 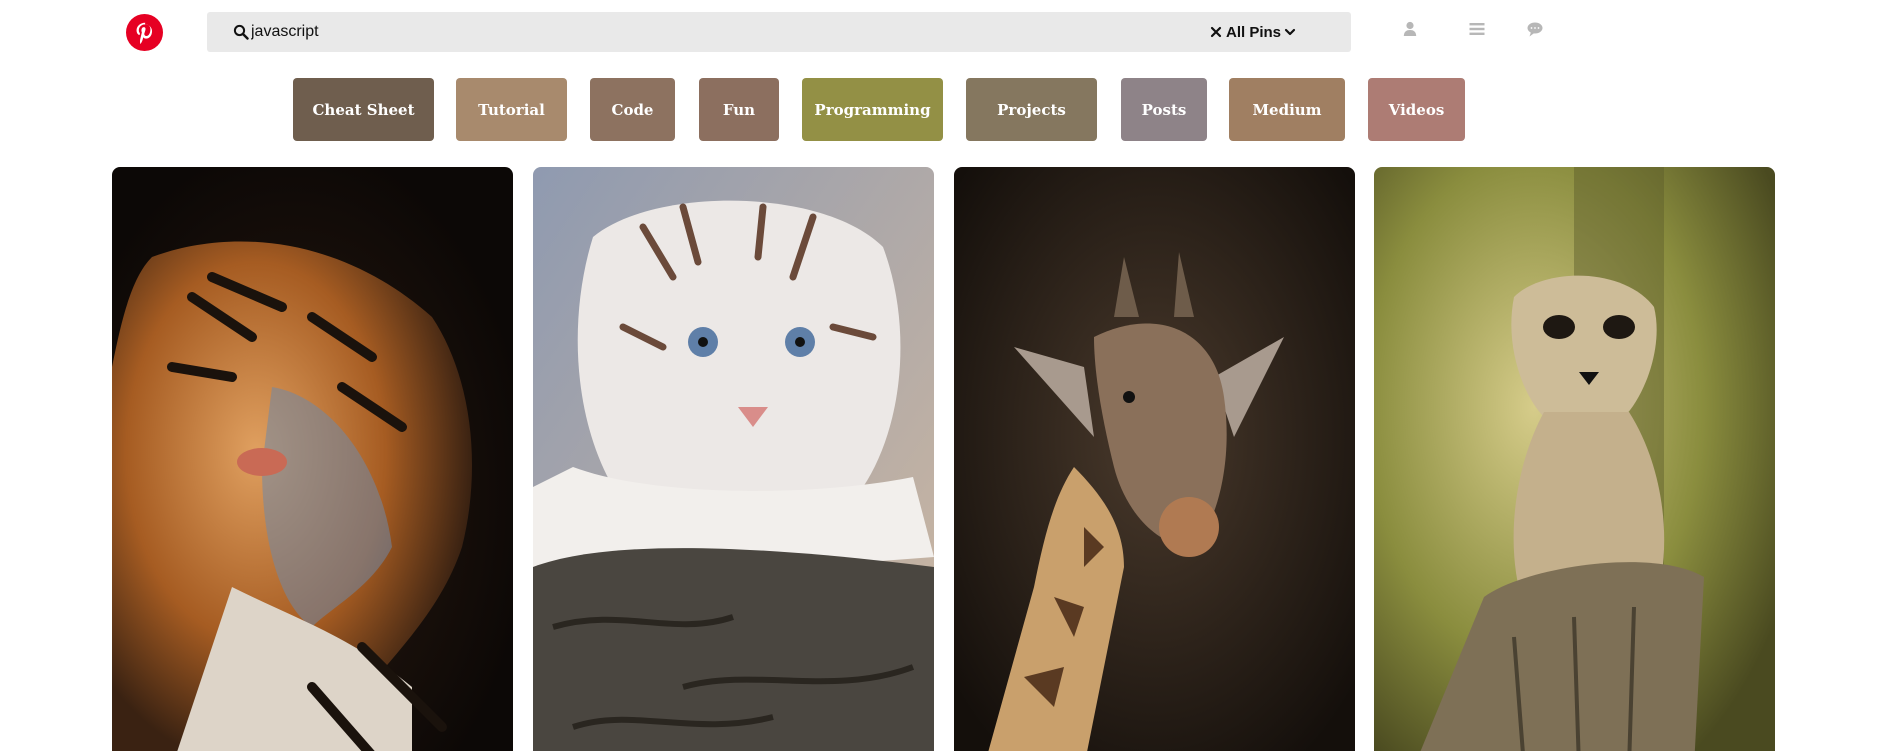 What do you see at coordinates (1535, 29) in the screenshot?
I see `chat-icon` at bounding box center [1535, 29].